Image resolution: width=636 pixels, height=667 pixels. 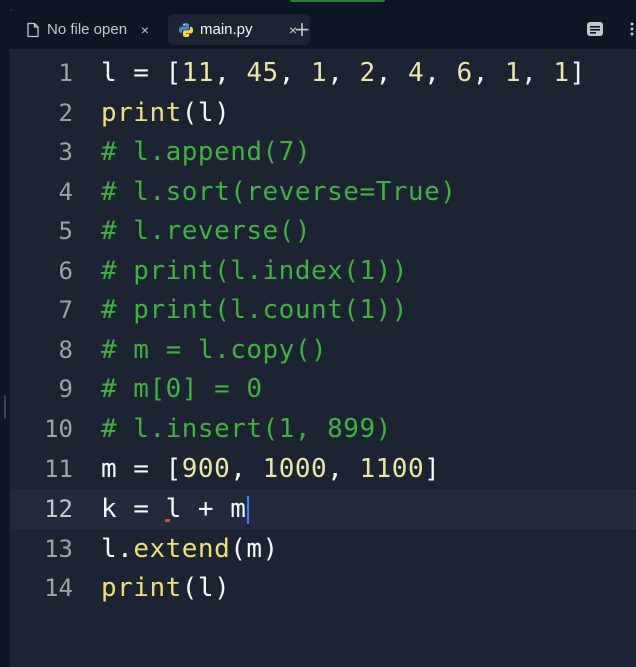 I want to click on more-options-icon, so click(x=631, y=29).